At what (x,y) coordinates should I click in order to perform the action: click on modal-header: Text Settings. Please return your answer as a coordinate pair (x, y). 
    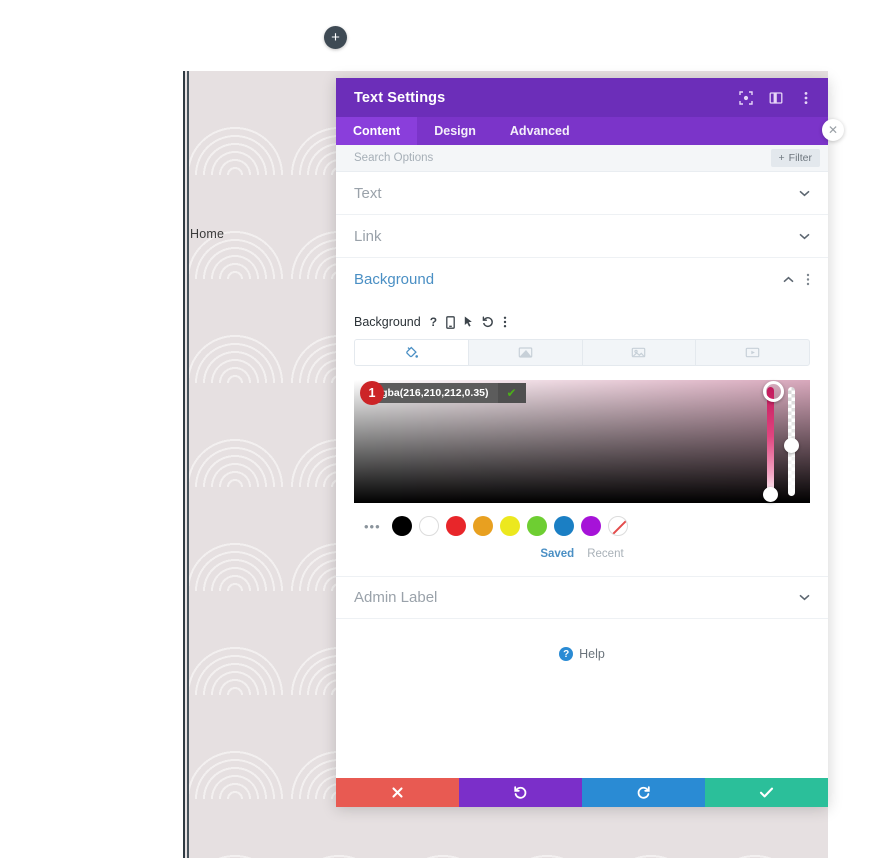
    Looking at the image, I should click on (582, 97).